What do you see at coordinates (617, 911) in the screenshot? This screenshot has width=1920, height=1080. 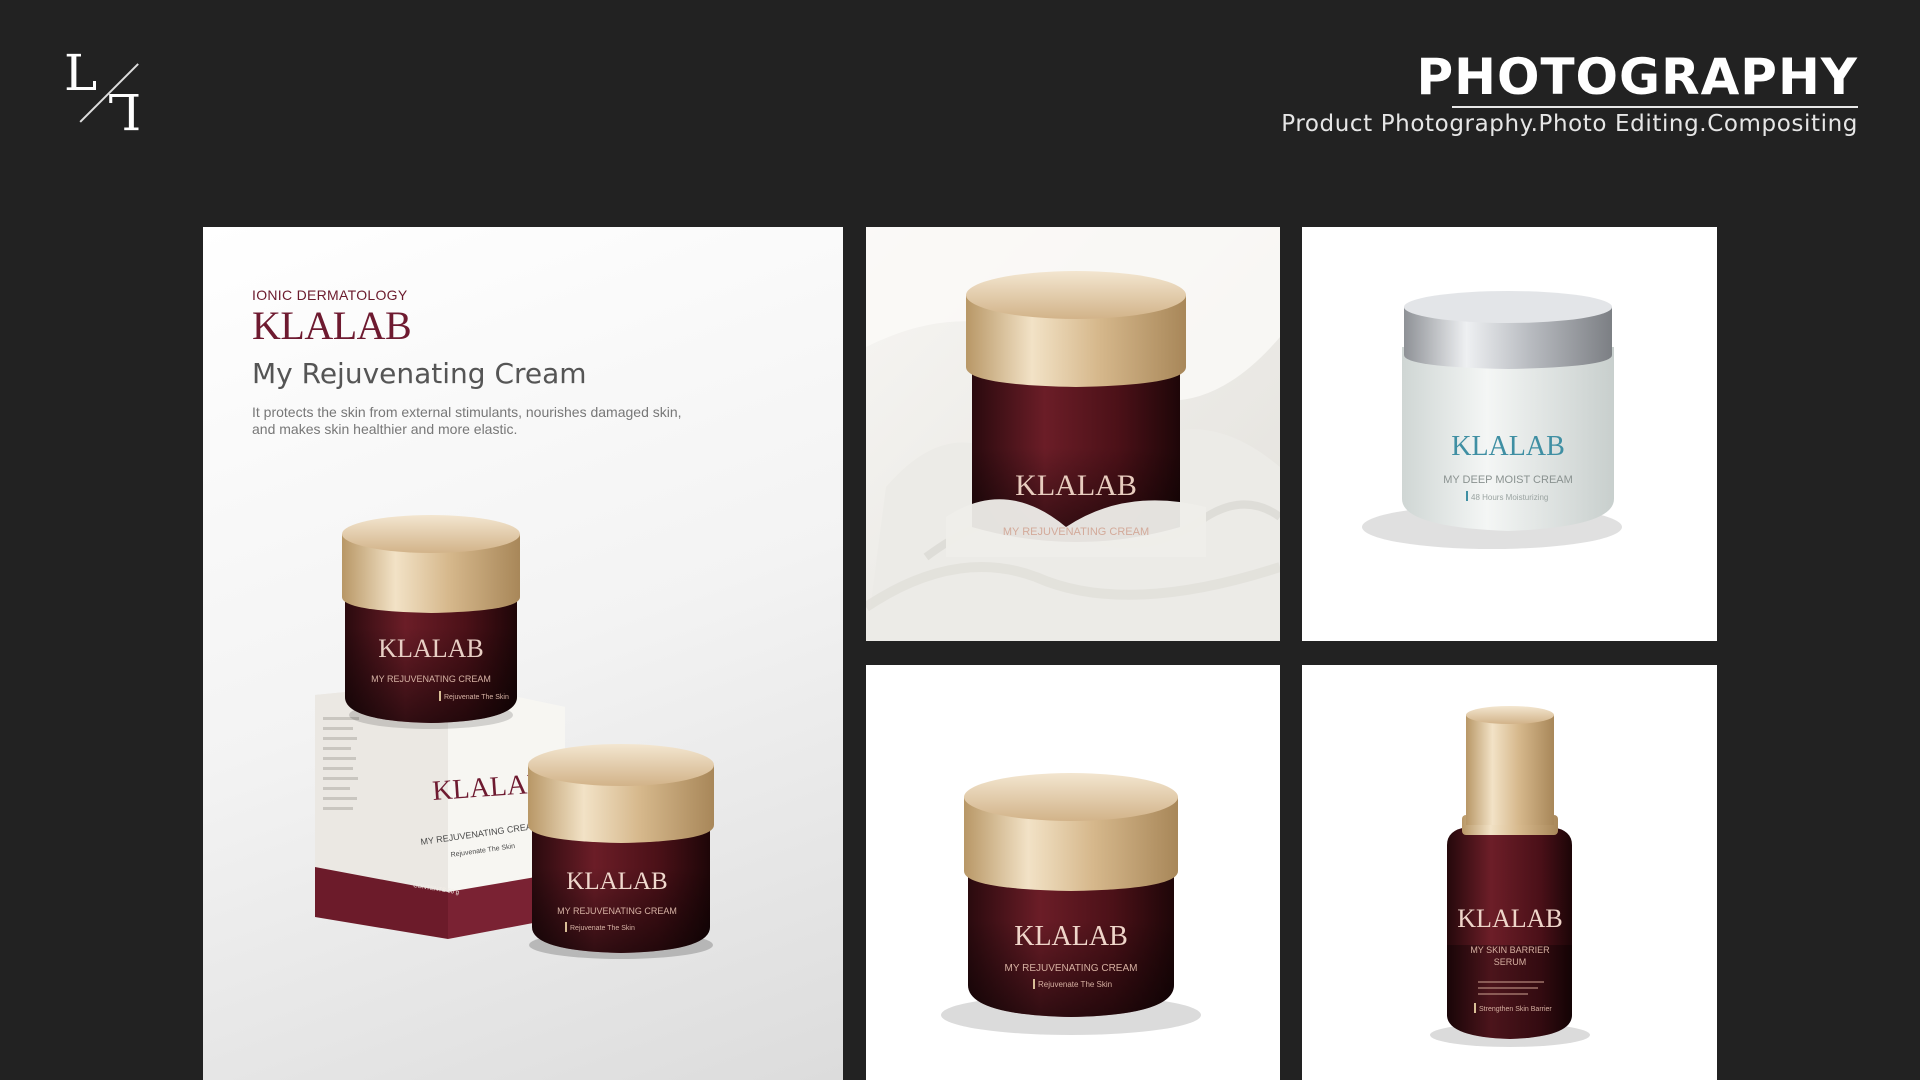 I see `jar-front-product-name: MY REJUVENATING CREAM` at bounding box center [617, 911].